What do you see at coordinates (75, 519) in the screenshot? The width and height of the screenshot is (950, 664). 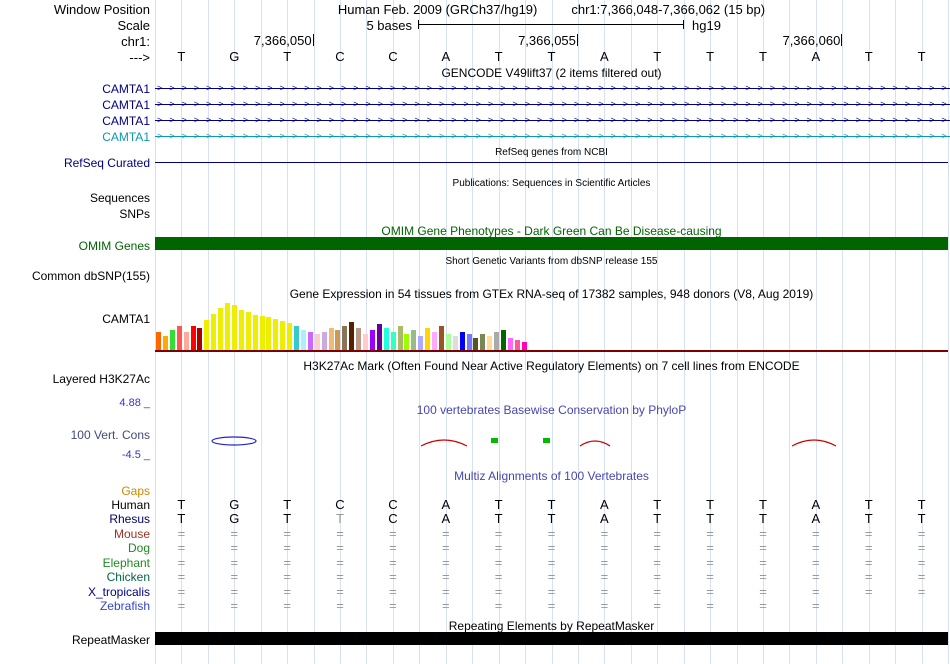 I see `species-label: Rhesus` at bounding box center [75, 519].